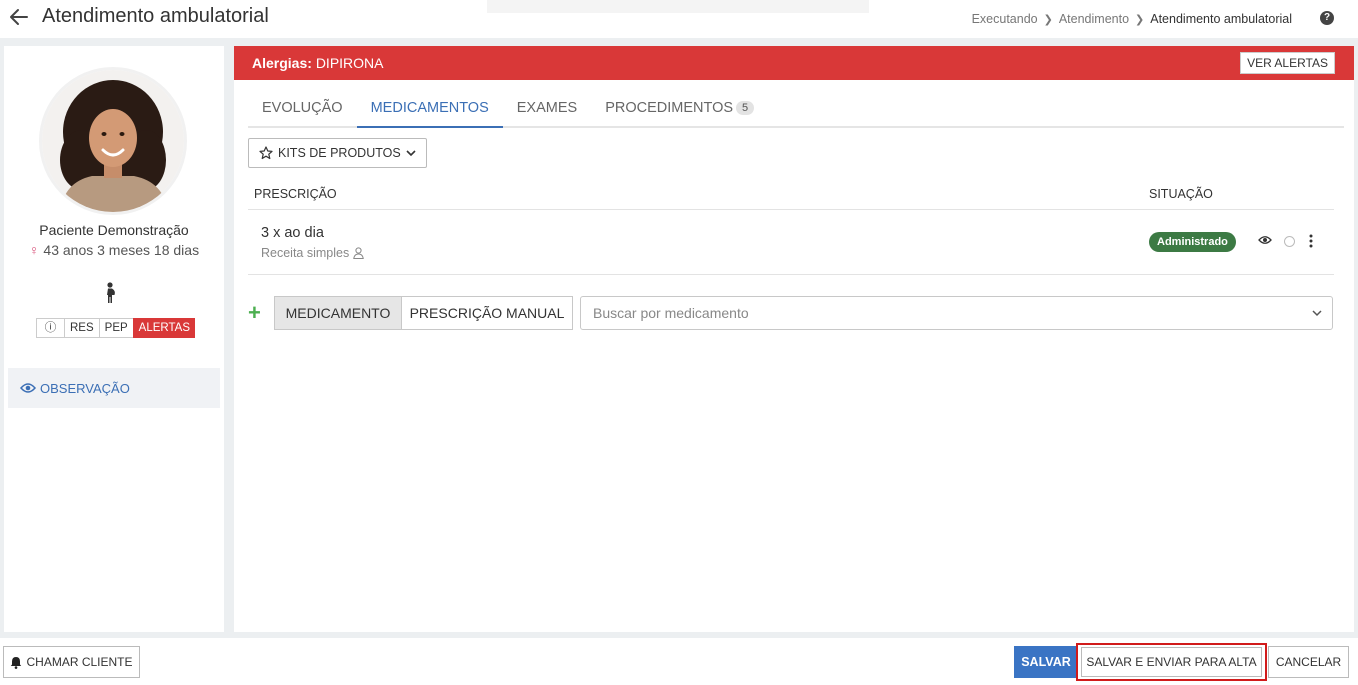 The width and height of the screenshot is (1358, 685). What do you see at coordinates (1181, 194) in the screenshot?
I see `column-header-status: SITUAÇÃO` at bounding box center [1181, 194].